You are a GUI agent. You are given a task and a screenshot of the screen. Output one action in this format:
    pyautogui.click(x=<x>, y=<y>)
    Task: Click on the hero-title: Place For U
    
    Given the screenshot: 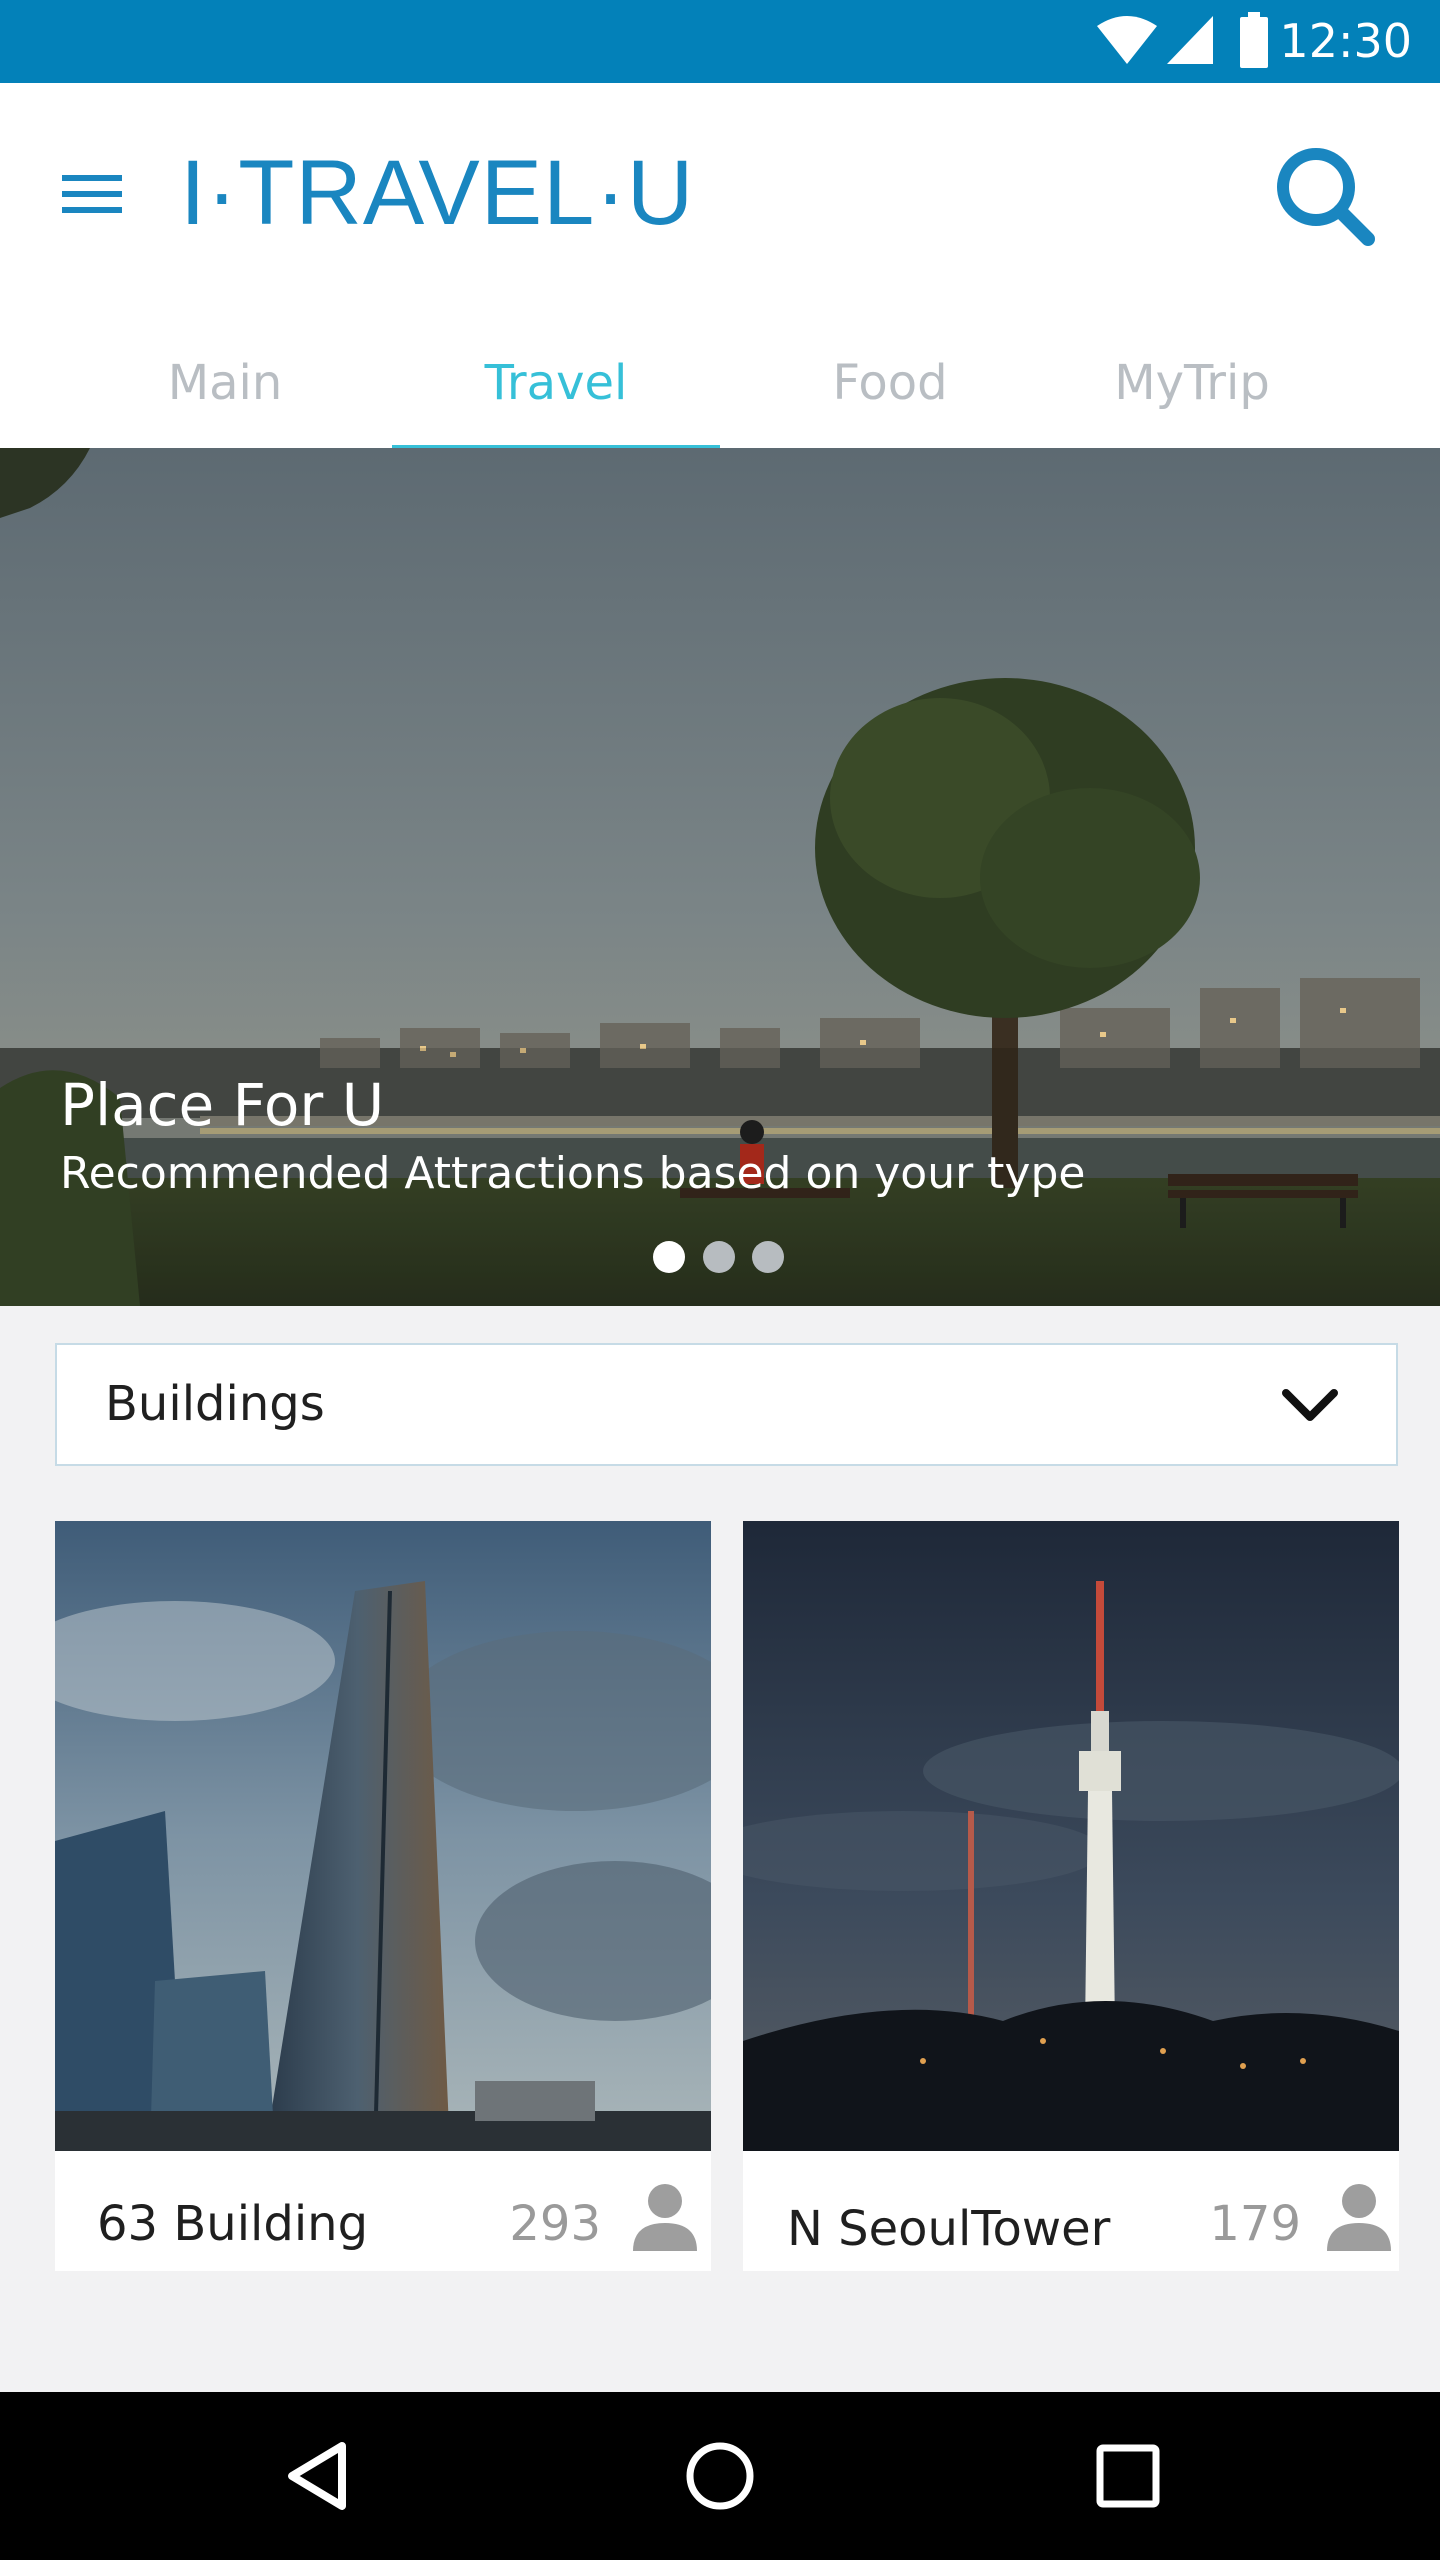 What is the action you would take?
    pyautogui.click(x=222, y=1105)
    